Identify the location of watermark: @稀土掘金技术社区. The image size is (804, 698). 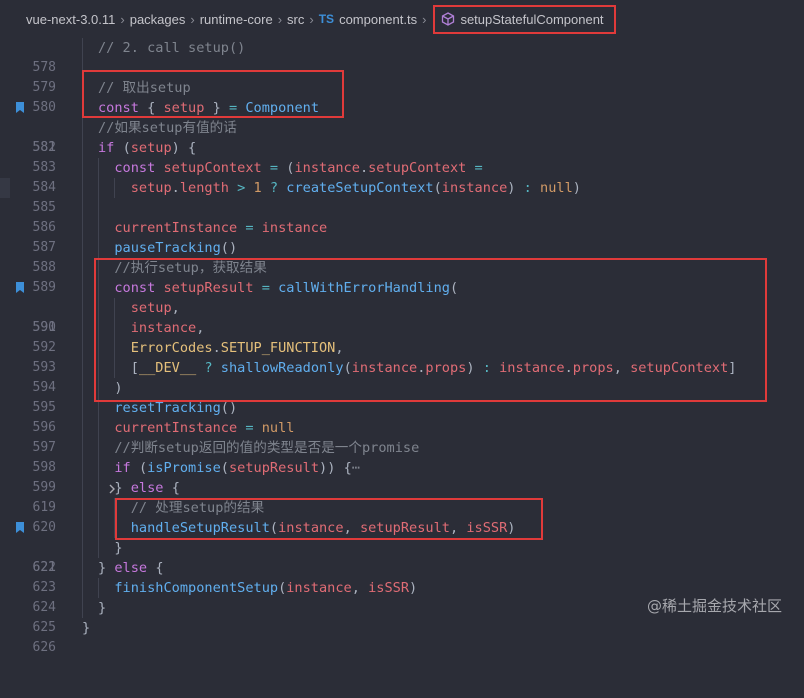
(714, 606).